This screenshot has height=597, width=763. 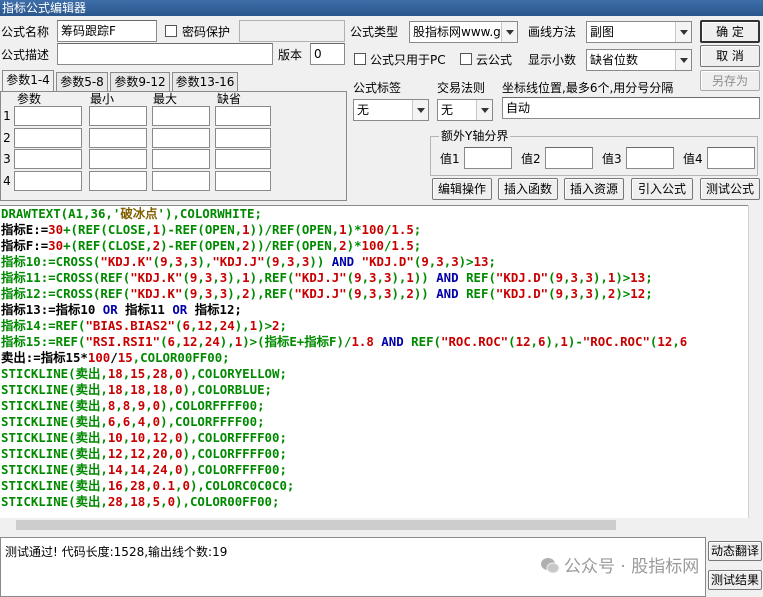 What do you see at coordinates (360, 59) in the screenshot?
I see `pc-only-checkbox` at bounding box center [360, 59].